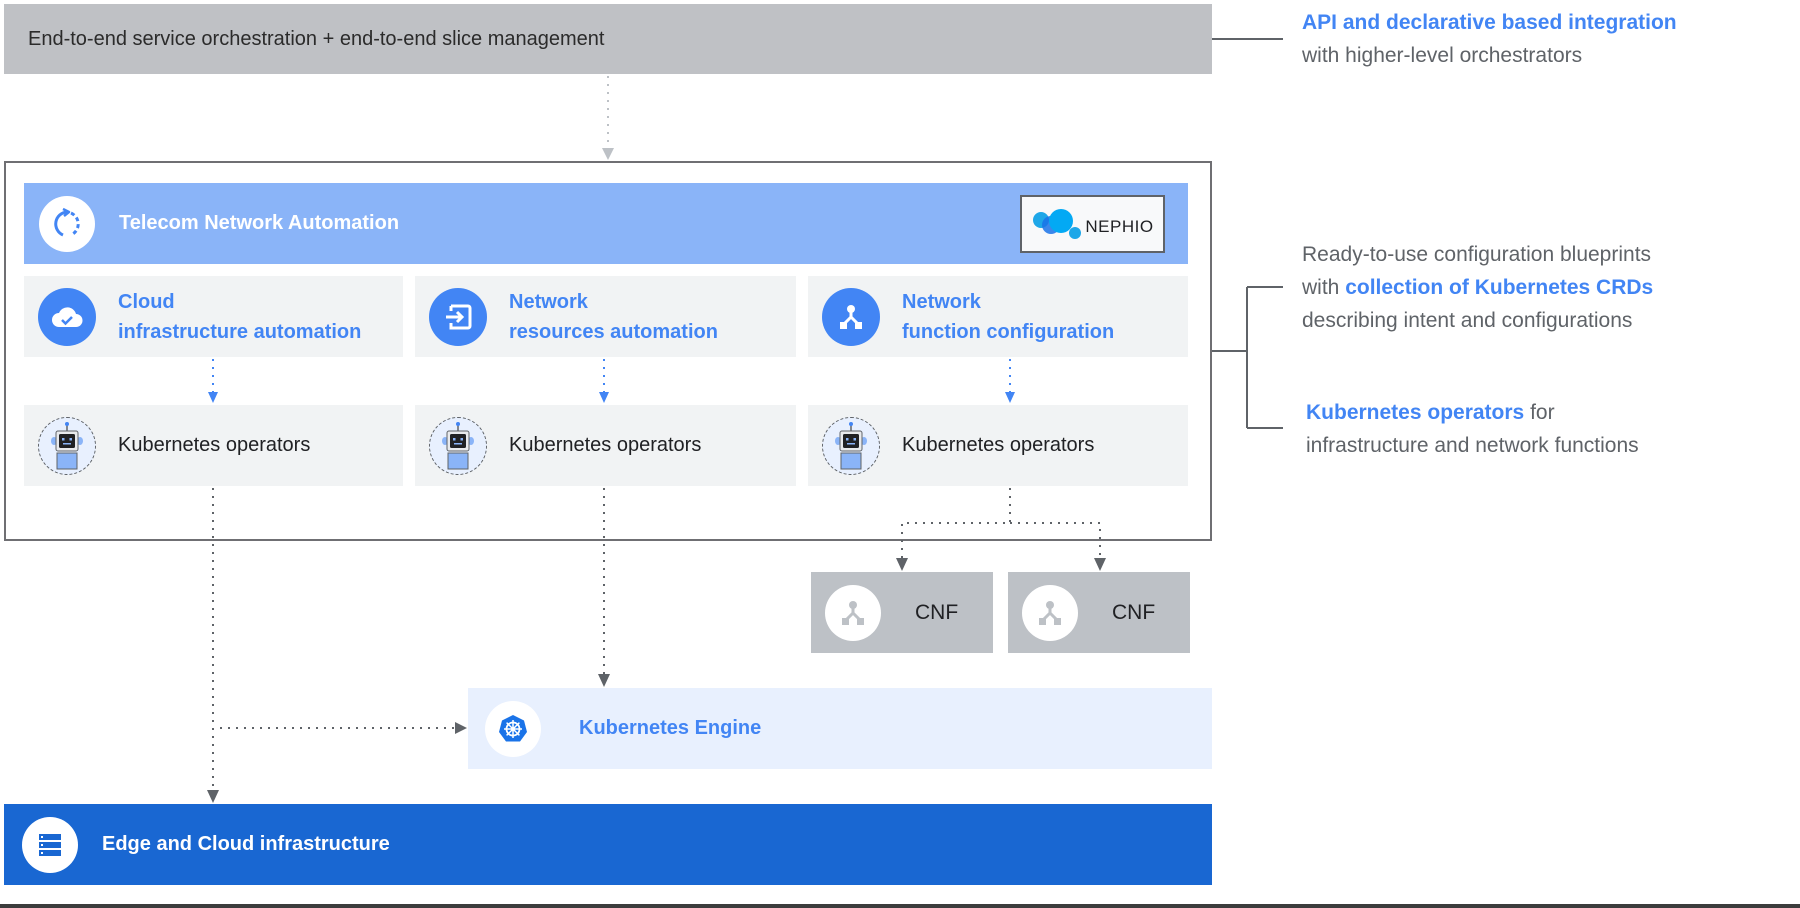 Image resolution: width=1800 pixels, height=908 pixels. Describe the element at coordinates (513, 728) in the screenshot. I see `kubernetes-wheel-icon` at that location.